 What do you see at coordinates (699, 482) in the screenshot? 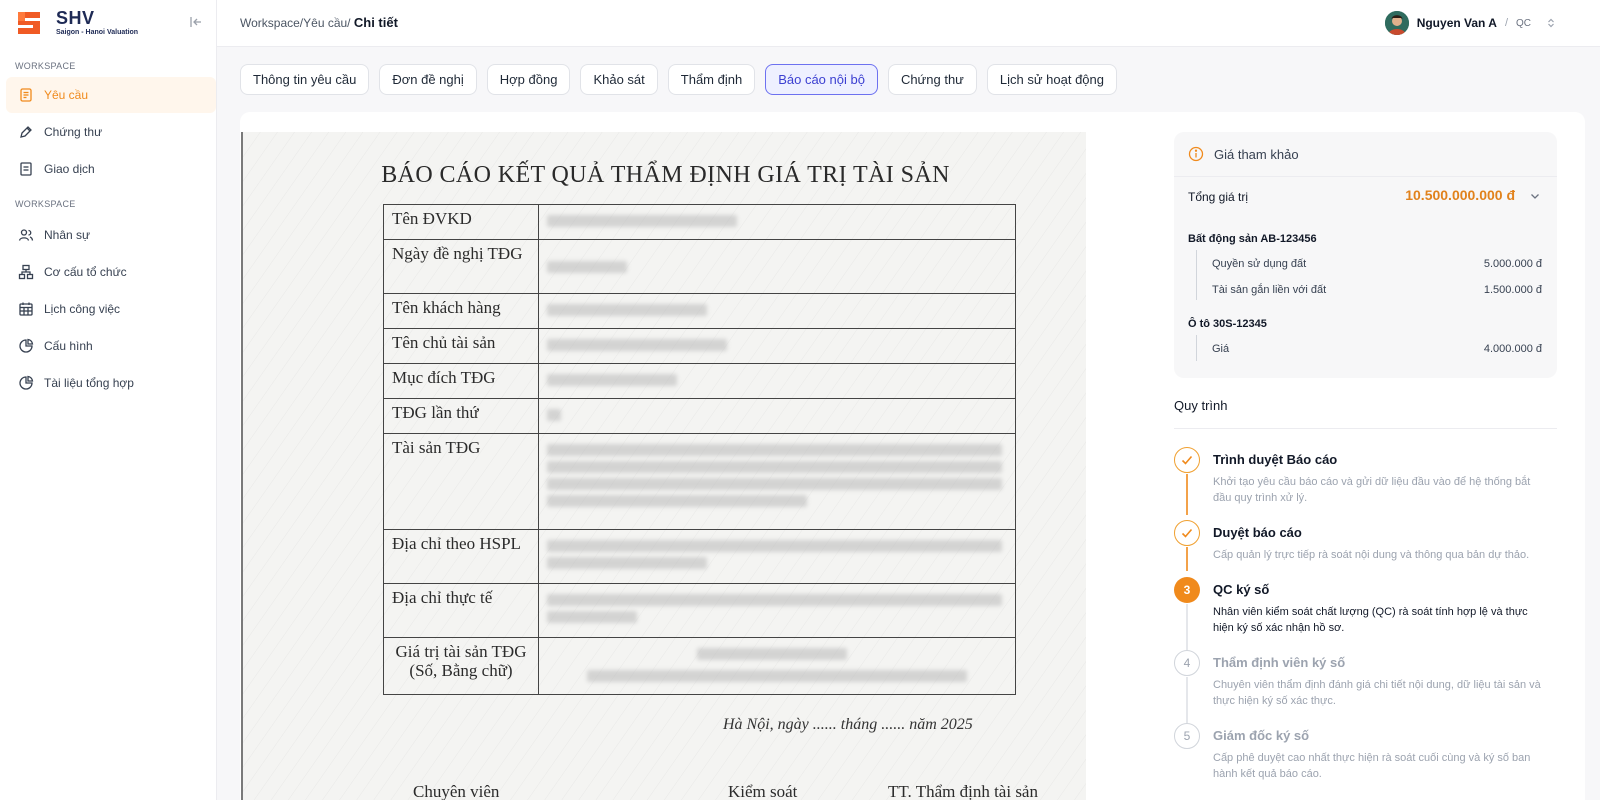
I see `table-row: Tài sản TĐG` at bounding box center [699, 482].